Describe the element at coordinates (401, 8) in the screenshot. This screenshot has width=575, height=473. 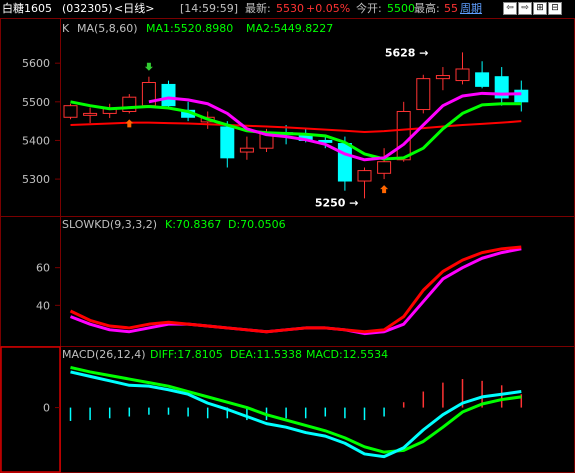
I see `open-value: 5500` at that location.